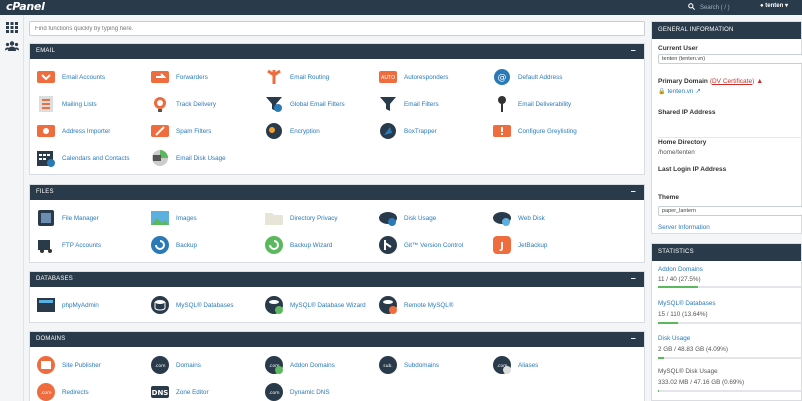  What do you see at coordinates (682, 142) in the screenshot?
I see `home-directory-label: Home Directory` at bounding box center [682, 142].